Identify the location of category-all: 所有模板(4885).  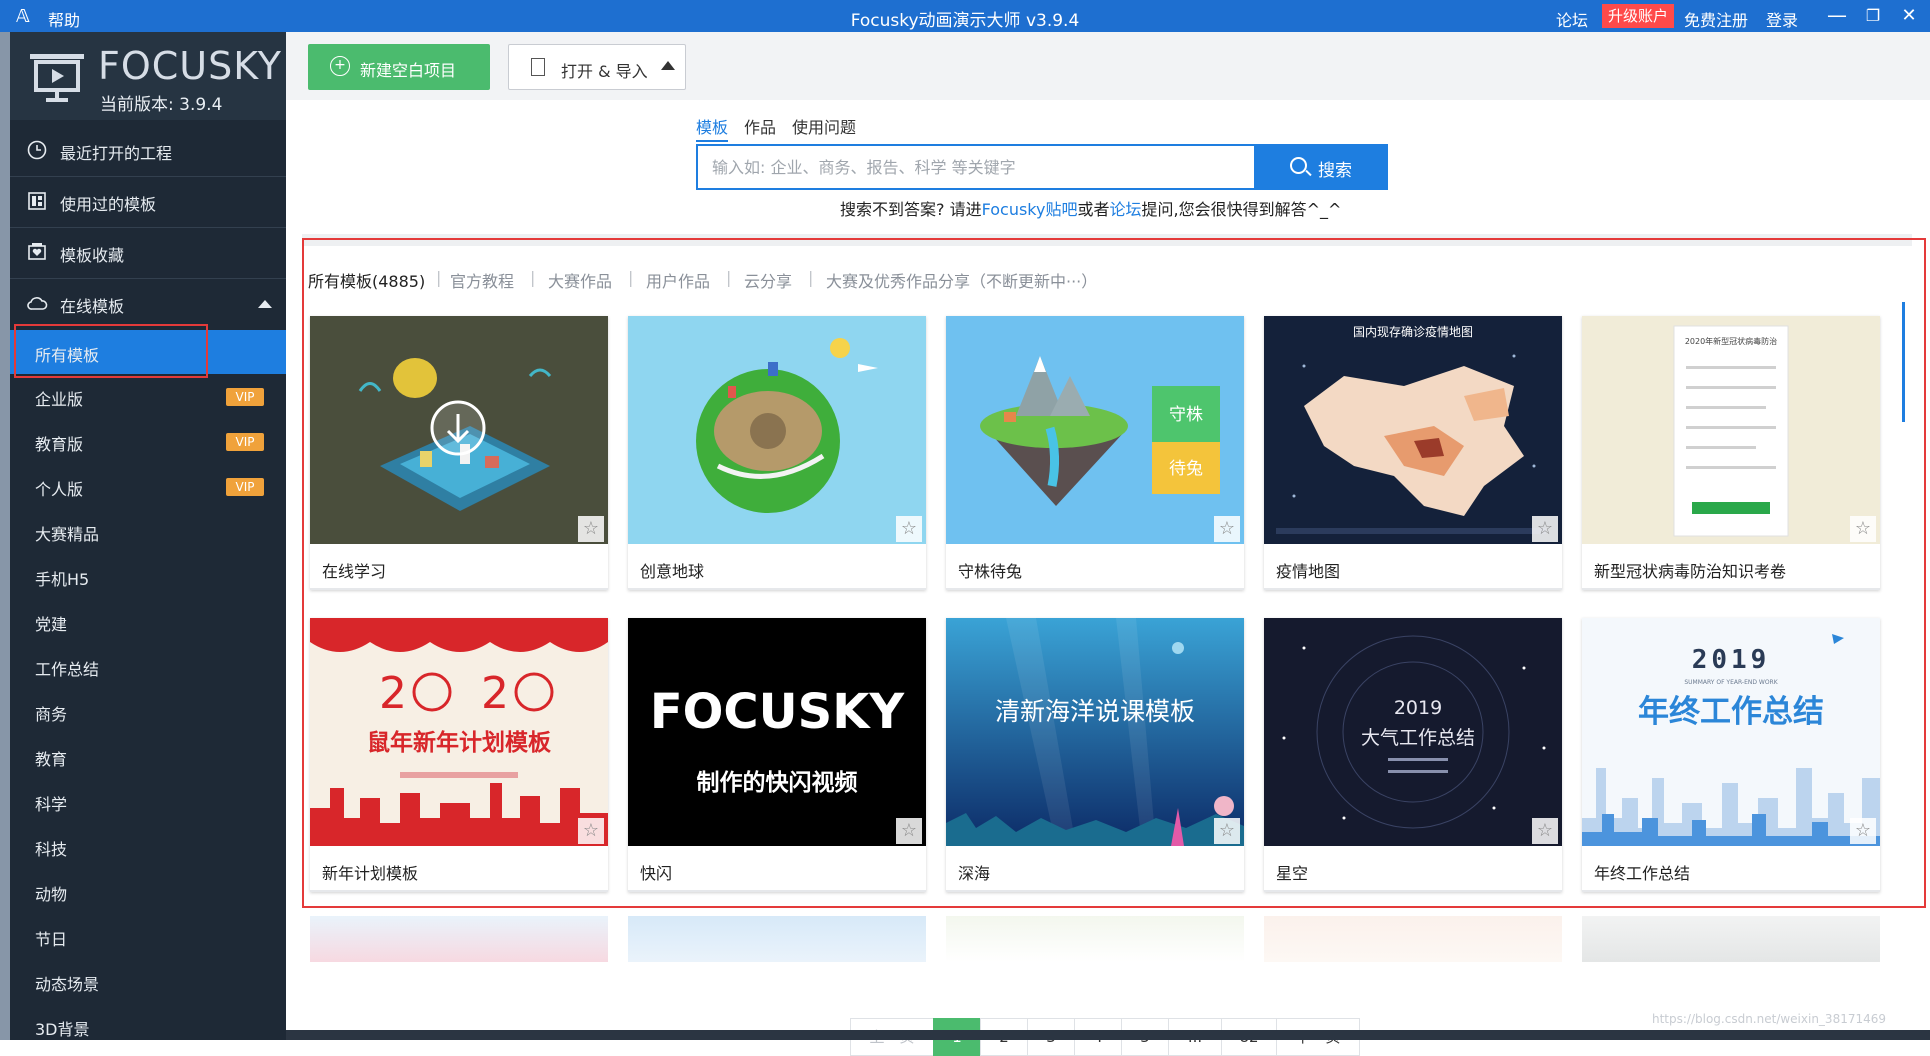
(366, 280).